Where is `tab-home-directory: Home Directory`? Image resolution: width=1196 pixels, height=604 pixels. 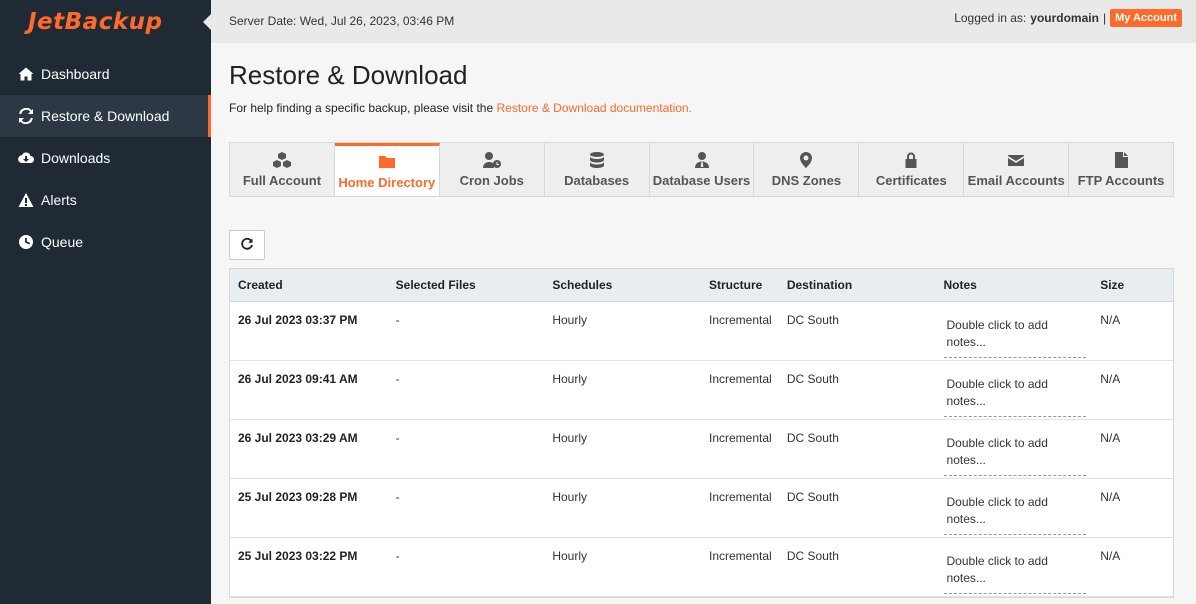
tab-home-directory: Home Directory is located at coordinates (387, 169).